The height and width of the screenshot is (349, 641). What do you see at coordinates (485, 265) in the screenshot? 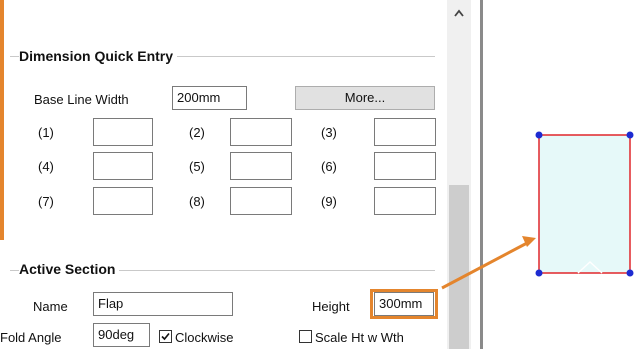
I see `callout-arrow-line` at bounding box center [485, 265].